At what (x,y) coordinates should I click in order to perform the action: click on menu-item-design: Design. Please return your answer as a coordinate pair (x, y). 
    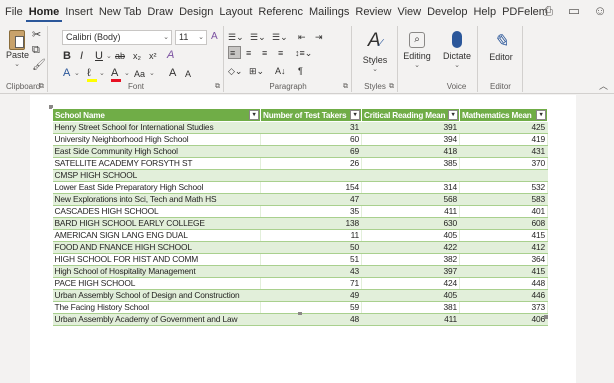
    Looking at the image, I should click on (196, 12).